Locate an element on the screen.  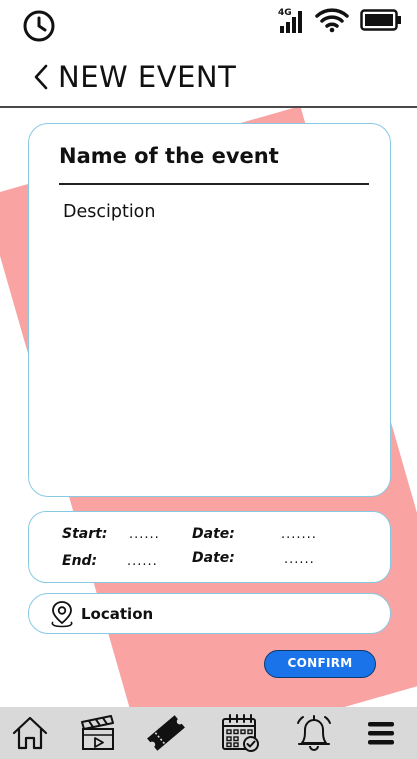
nav-item-menu is located at coordinates (382, 733).